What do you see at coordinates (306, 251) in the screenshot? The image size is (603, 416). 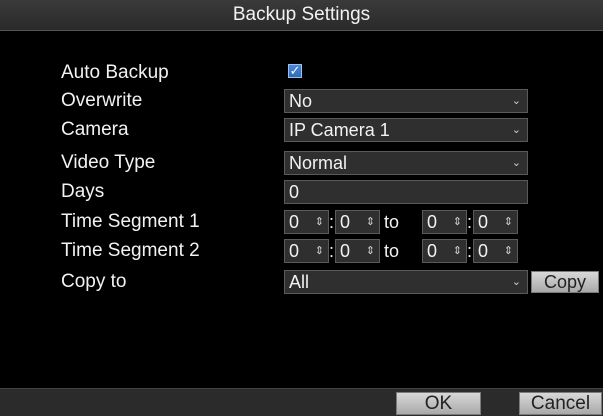 I see `ts2-start-hour: 0 ⇕` at bounding box center [306, 251].